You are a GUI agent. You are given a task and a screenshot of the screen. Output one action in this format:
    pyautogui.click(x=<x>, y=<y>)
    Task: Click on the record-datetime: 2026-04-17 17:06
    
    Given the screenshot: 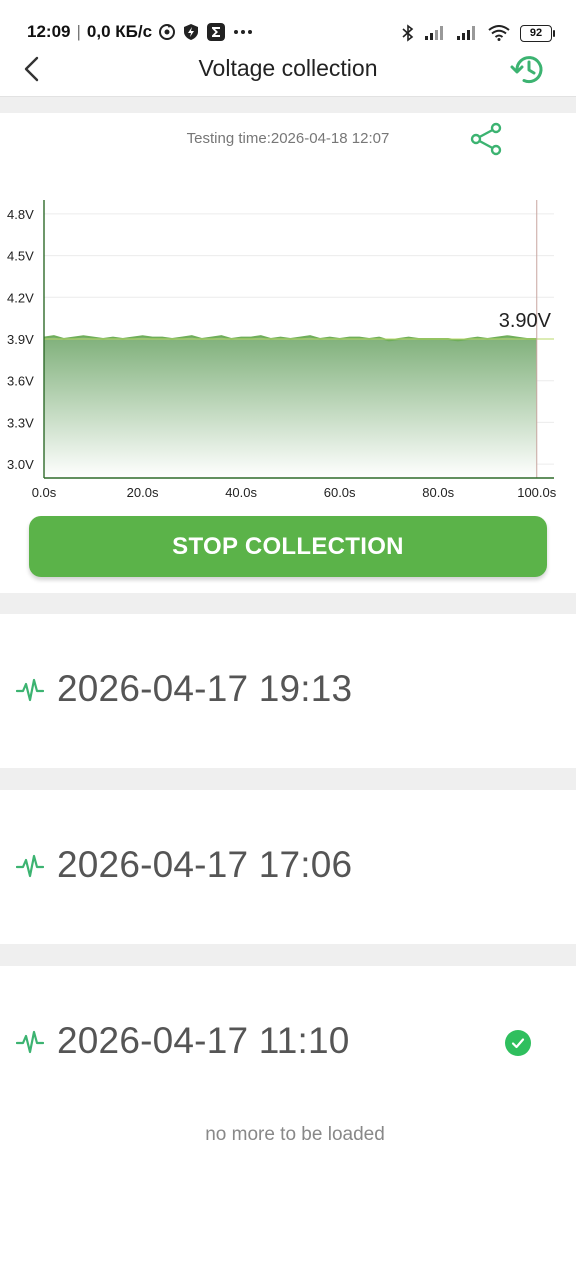 What is the action you would take?
    pyautogui.click(x=205, y=864)
    